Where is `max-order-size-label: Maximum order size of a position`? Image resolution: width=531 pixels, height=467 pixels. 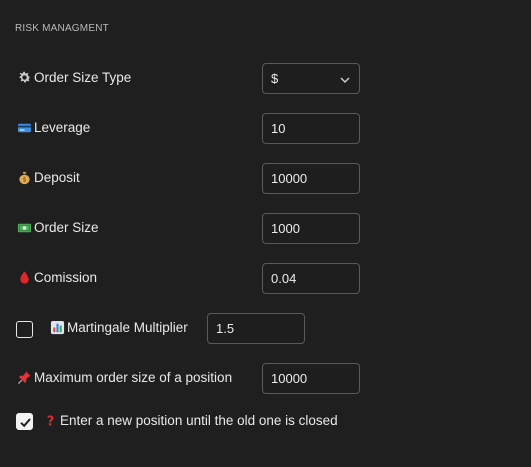
max-order-size-label: Maximum order size of a position is located at coordinates (133, 377).